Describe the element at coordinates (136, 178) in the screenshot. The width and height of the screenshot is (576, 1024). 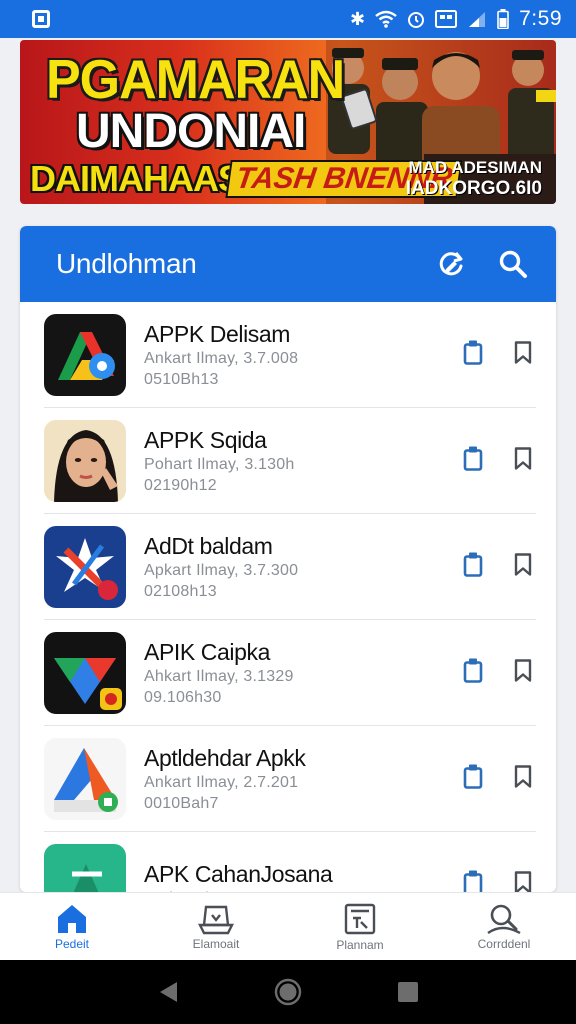
I see `banner-headline-3: DAIMAHAAS` at that location.